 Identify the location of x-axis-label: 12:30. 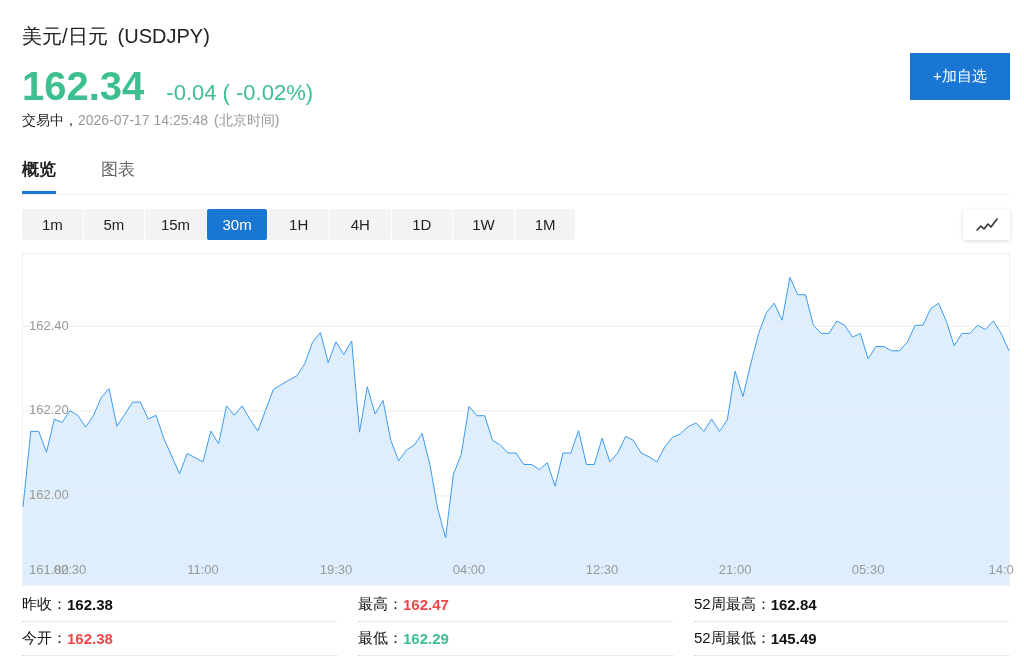
(602, 570).